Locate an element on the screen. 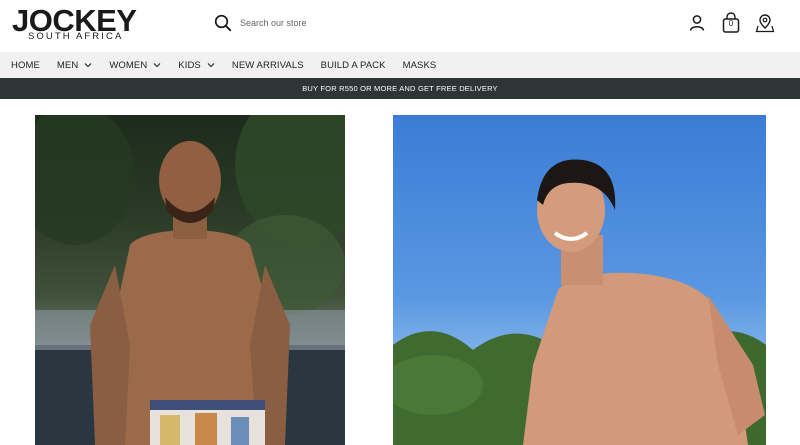 This screenshot has height=445, width=800. search-icon is located at coordinates (223, 23).